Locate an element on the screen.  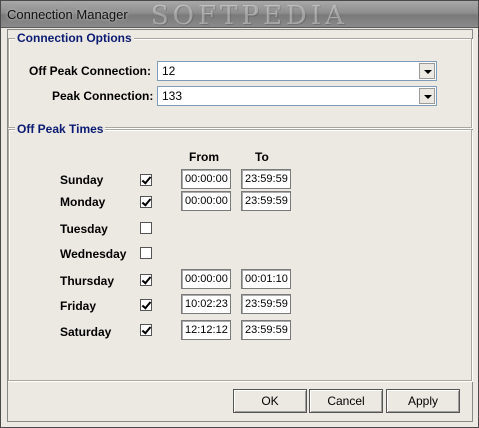
to-time-monday: 23:59:59 is located at coordinates (266, 201).